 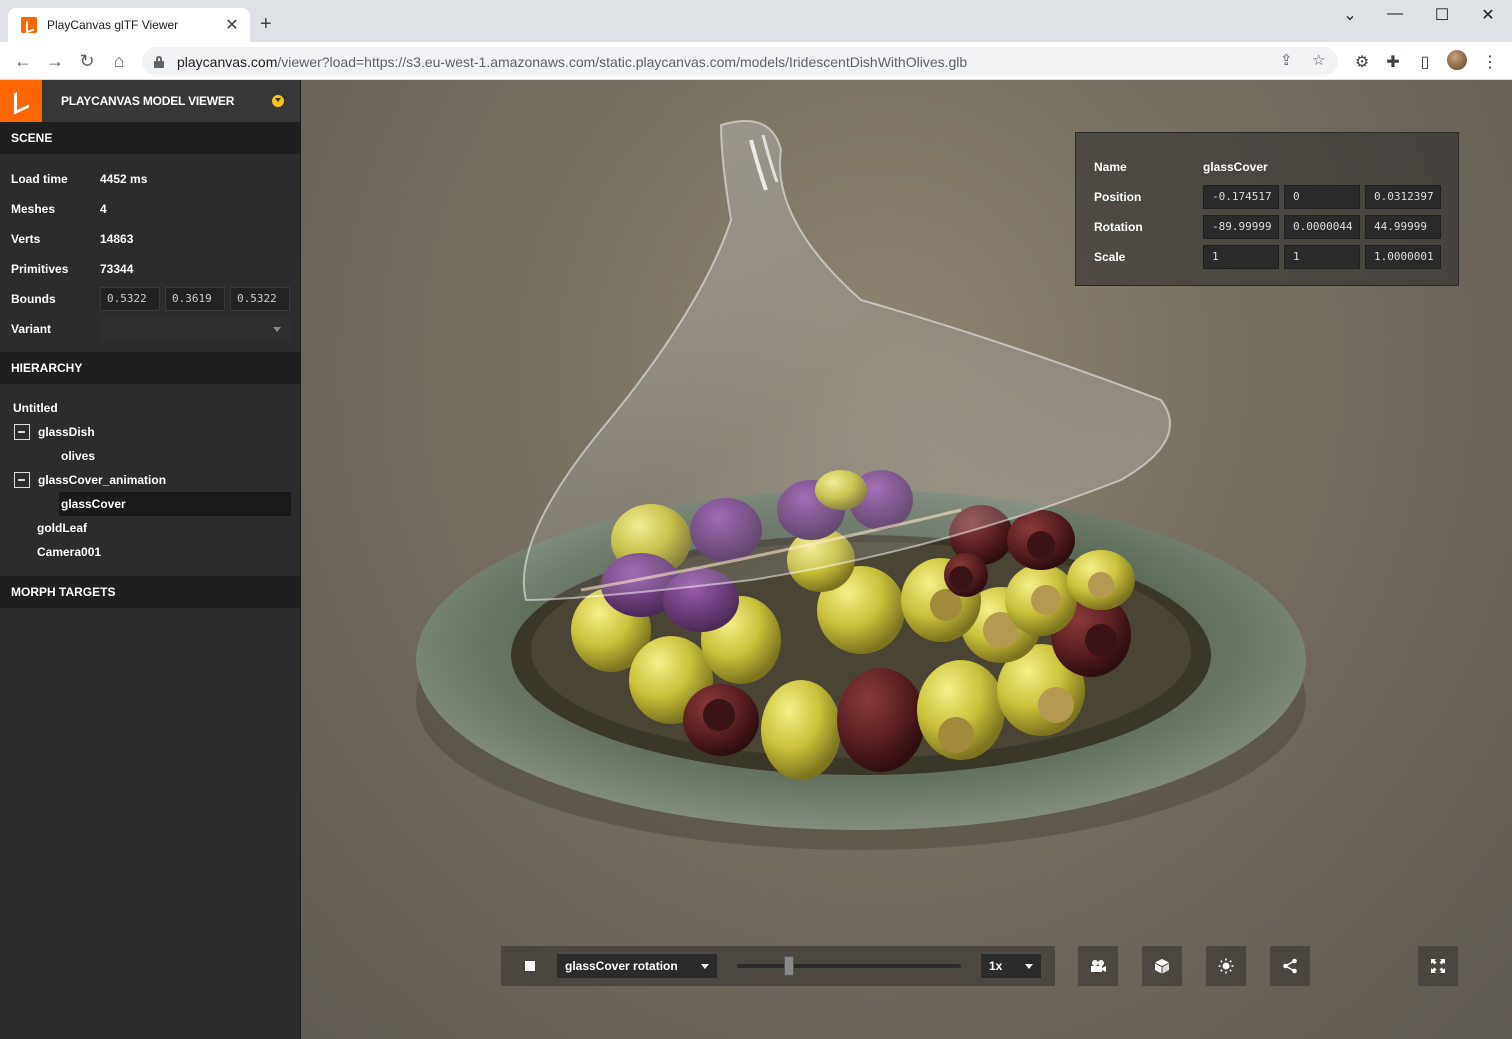 I want to click on meshes-row: Meshes 4, so click(x=150, y=209).